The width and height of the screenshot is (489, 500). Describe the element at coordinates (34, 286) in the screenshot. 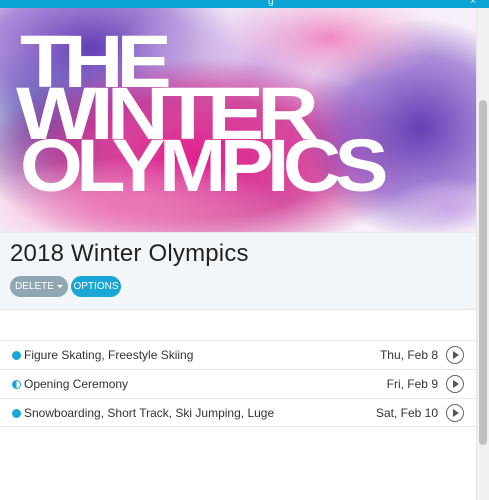

I see `delete-button-label: DELETE` at that location.